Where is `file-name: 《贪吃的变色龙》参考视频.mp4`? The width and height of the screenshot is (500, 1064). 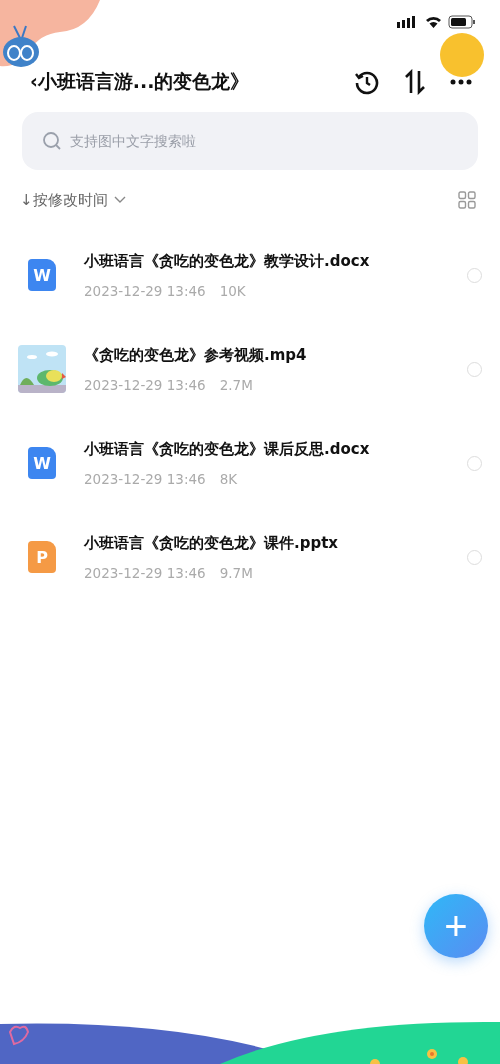
file-name: 《贪吃的变色龙》参考视频.mp4 is located at coordinates (275, 355).